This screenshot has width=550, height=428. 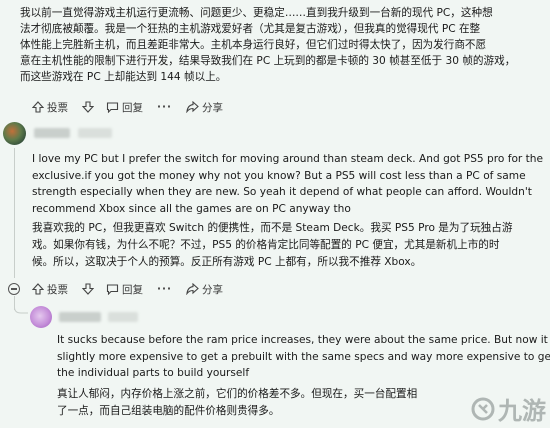 I want to click on collapse-icon, so click(x=14, y=289).